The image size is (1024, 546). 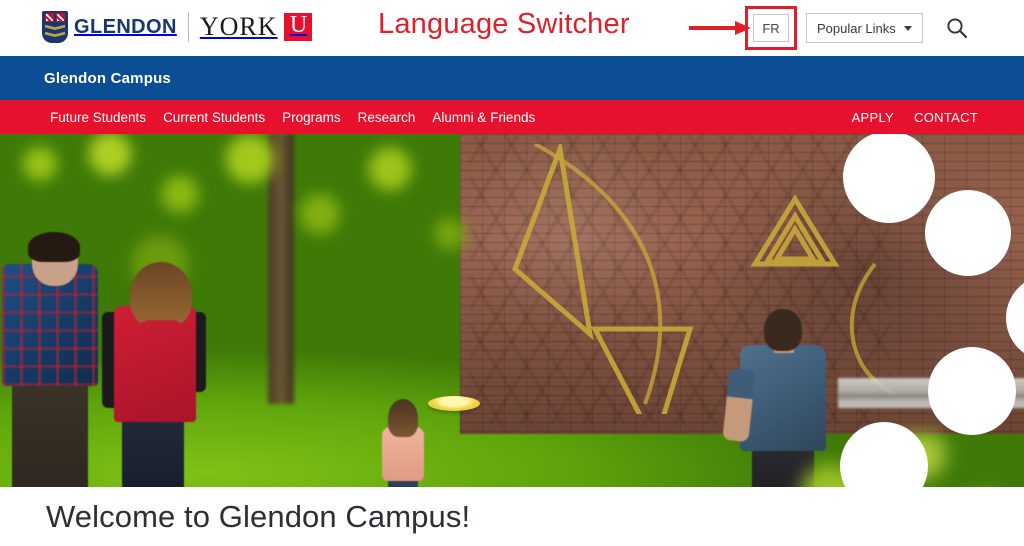 What do you see at coordinates (512, 78) in the screenshot?
I see `campus-bar: Glendon Campus` at bounding box center [512, 78].